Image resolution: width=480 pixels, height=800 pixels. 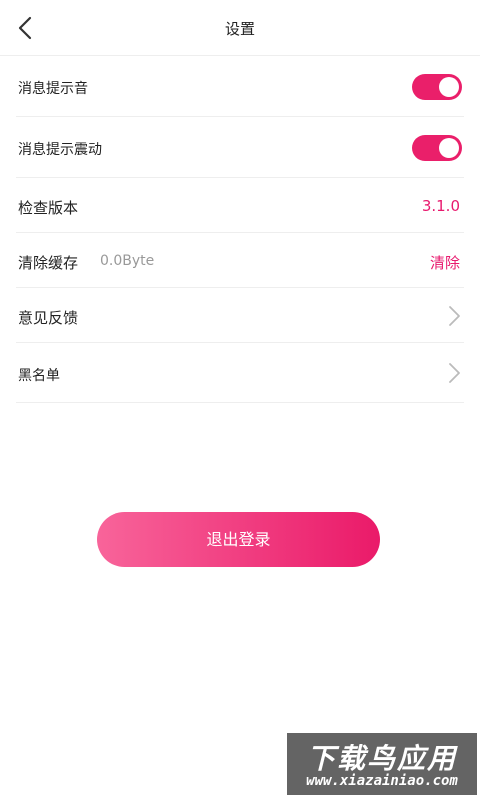 I want to click on feedback-label: 意见反馈, so click(x=48, y=318).